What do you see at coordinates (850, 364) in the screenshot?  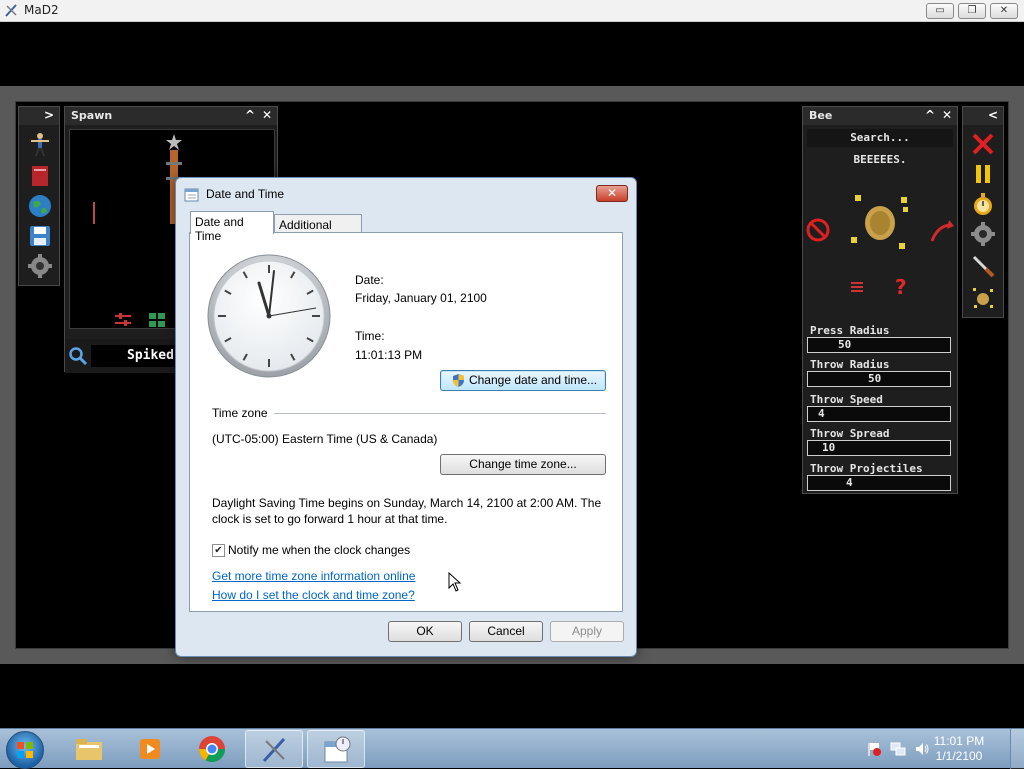 I see `throw-radius-label: Throw Radius` at bounding box center [850, 364].